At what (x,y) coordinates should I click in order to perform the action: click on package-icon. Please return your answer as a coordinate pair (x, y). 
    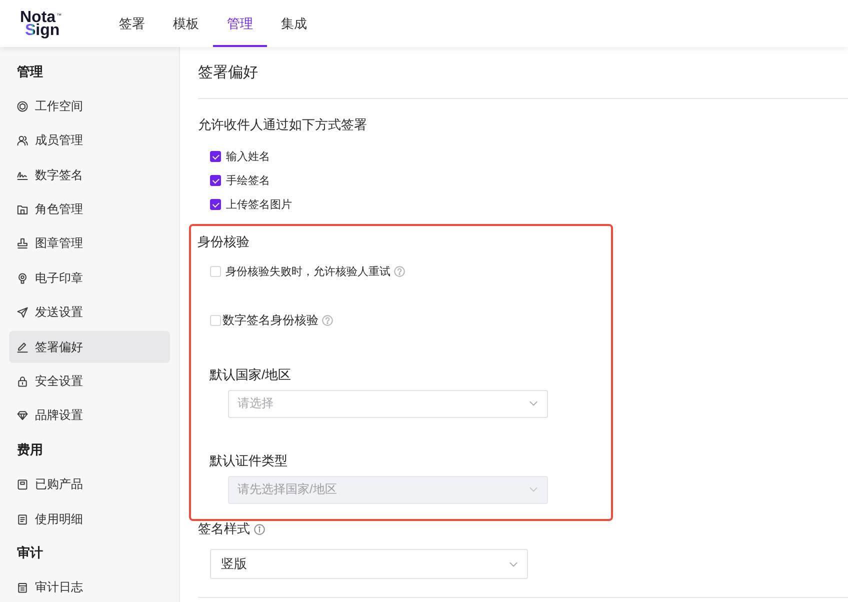
    Looking at the image, I should click on (22, 484).